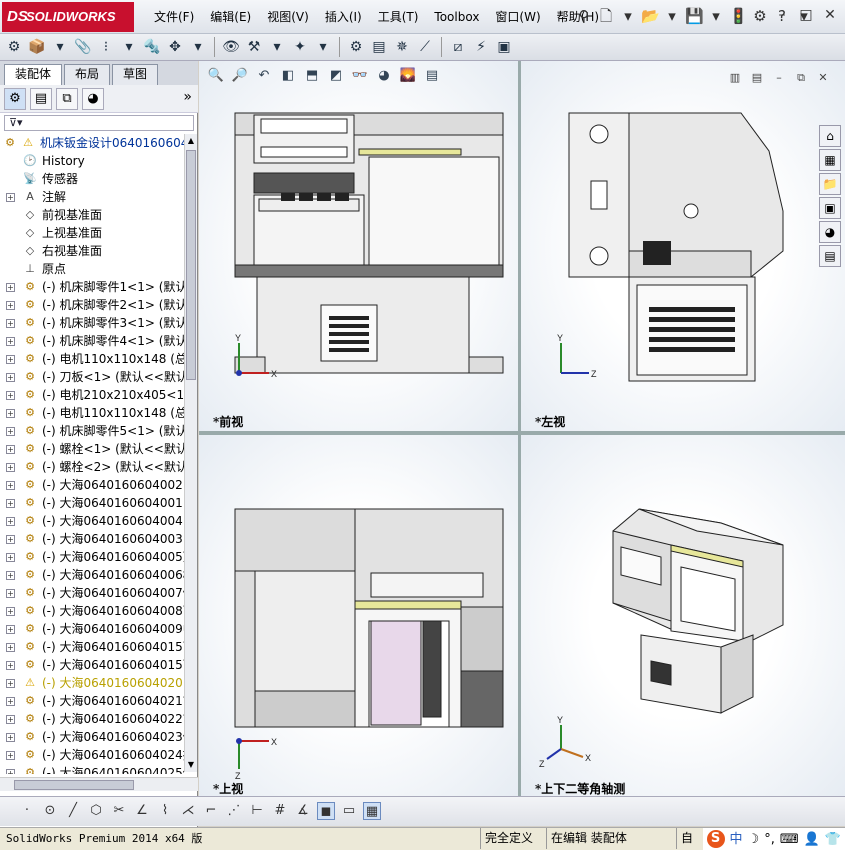  I want to click on configuration-manager-tab-icon: ⧉, so click(67, 99).